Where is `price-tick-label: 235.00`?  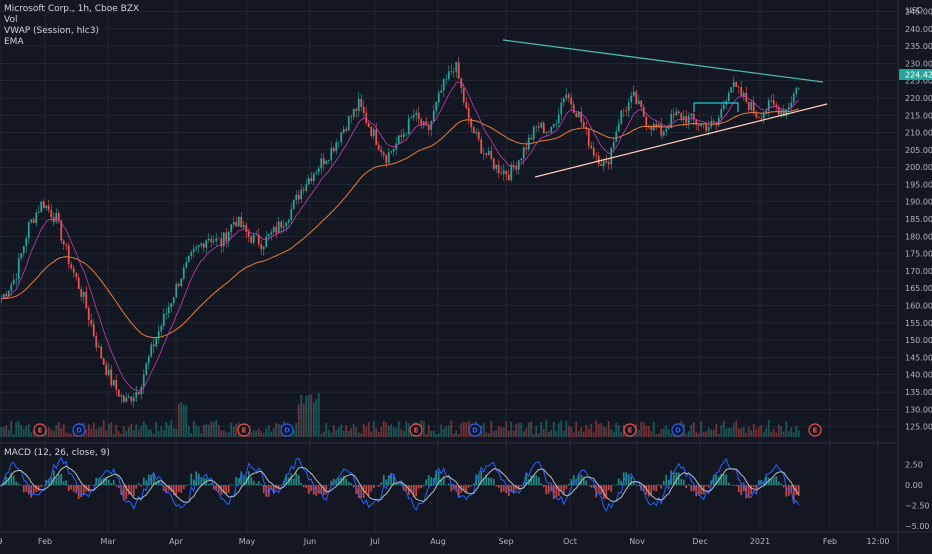
price-tick-label: 235.00 is located at coordinates (918, 46).